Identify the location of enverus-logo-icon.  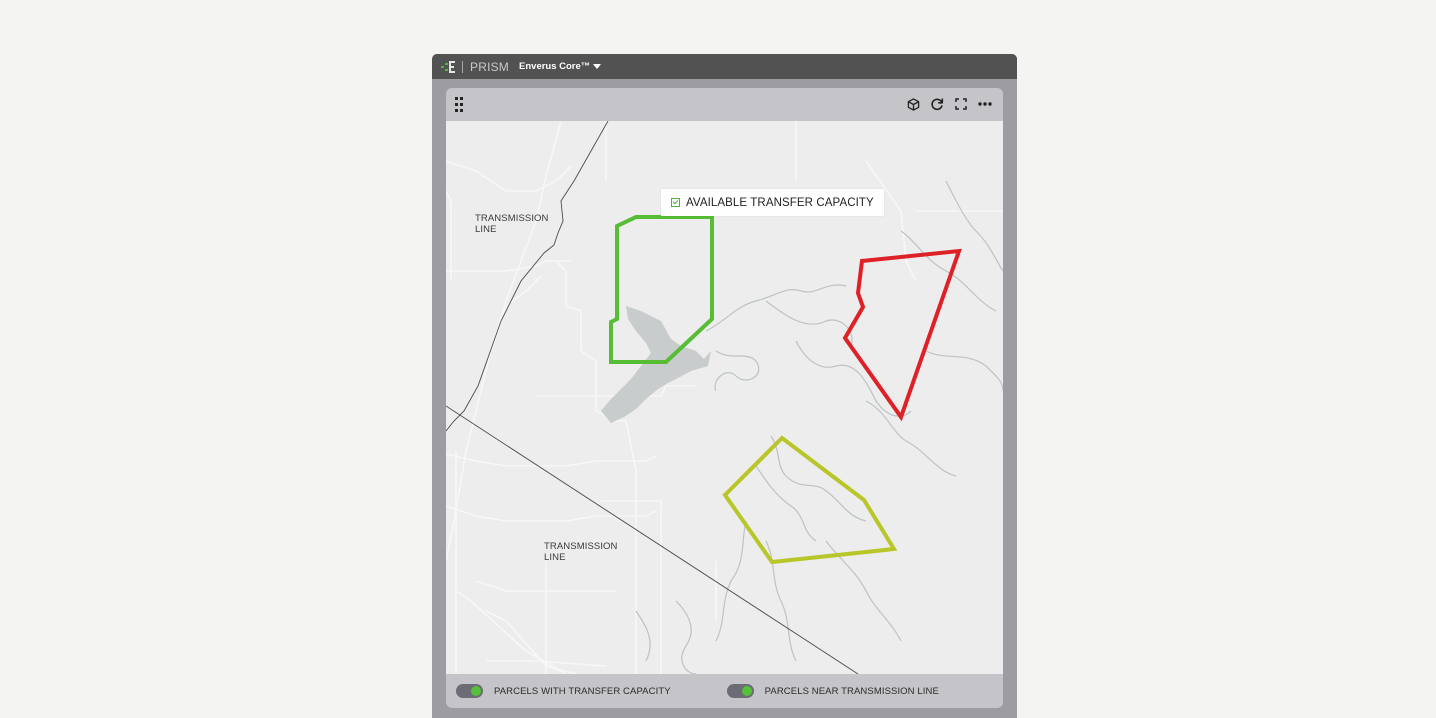
(449, 67).